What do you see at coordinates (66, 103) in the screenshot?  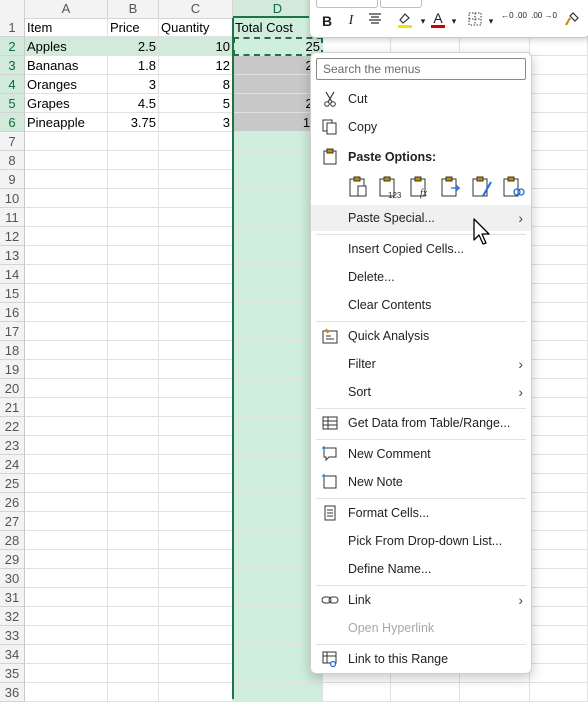 I see `table-cell: Grapes` at bounding box center [66, 103].